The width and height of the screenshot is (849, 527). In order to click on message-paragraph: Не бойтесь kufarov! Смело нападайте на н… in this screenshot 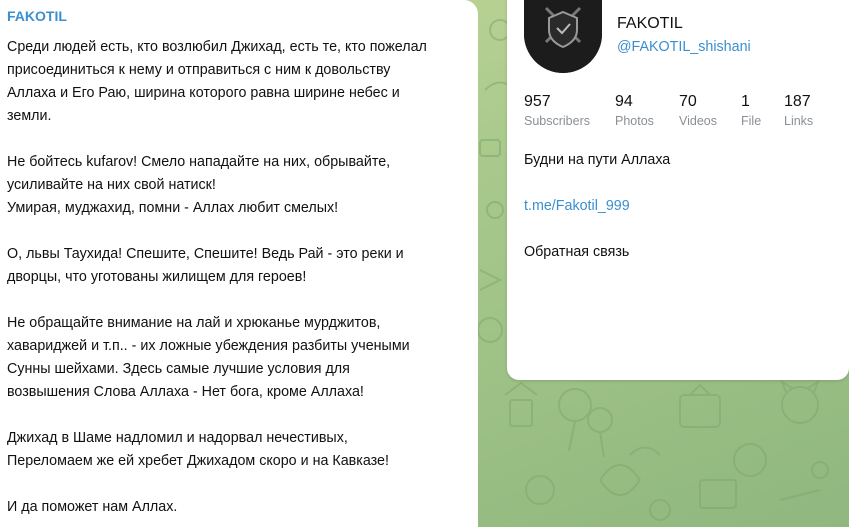, I will do `click(235, 185)`.